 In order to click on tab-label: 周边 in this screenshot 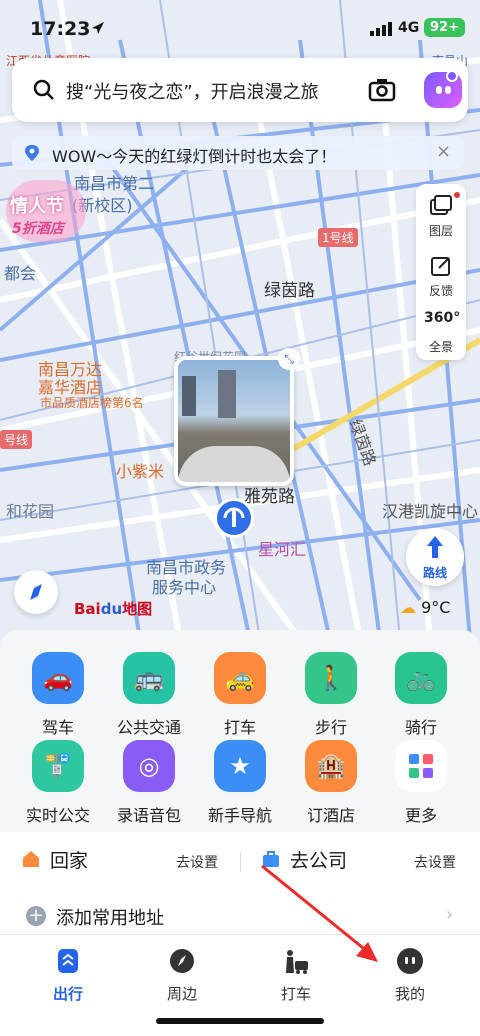, I will do `click(181, 994)`.